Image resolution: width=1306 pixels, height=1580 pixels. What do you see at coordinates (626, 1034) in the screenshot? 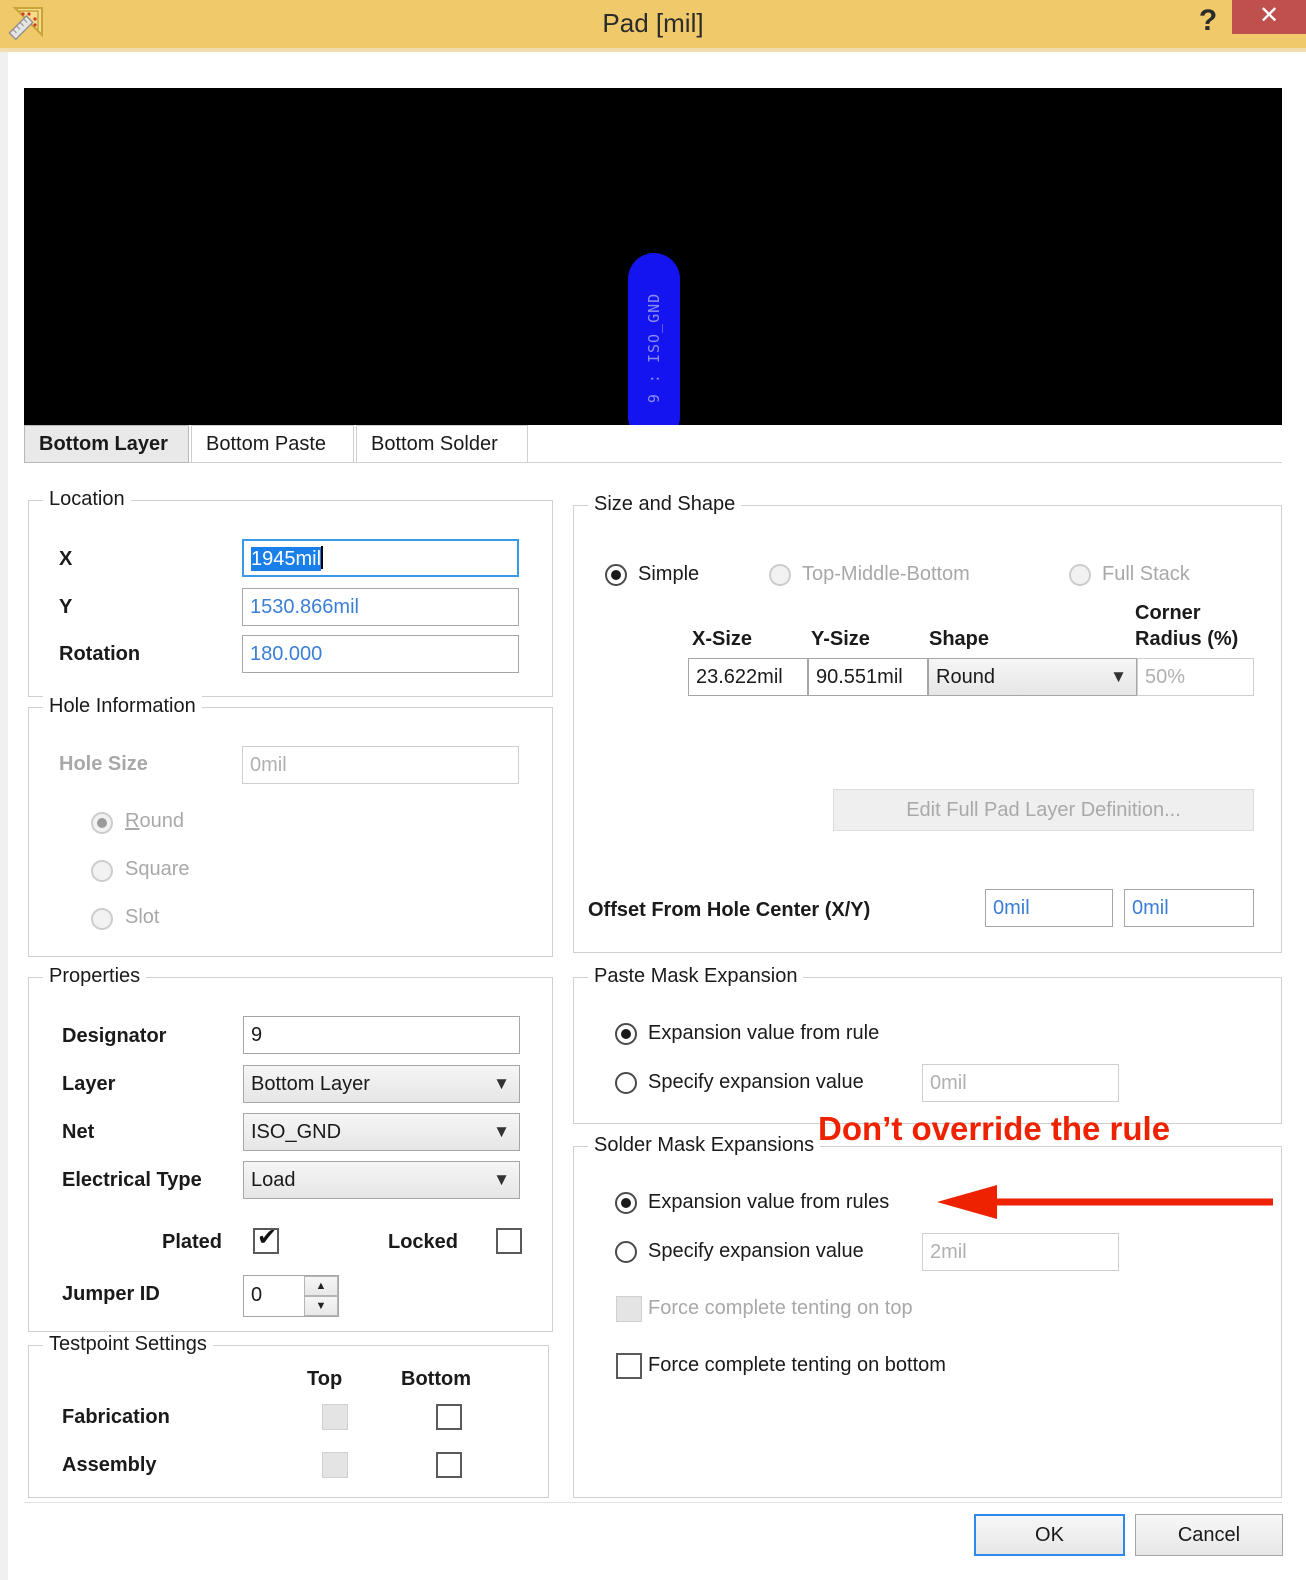
I see `paste-expansion-from-rule-radio` at bounding box center [626, 1034].